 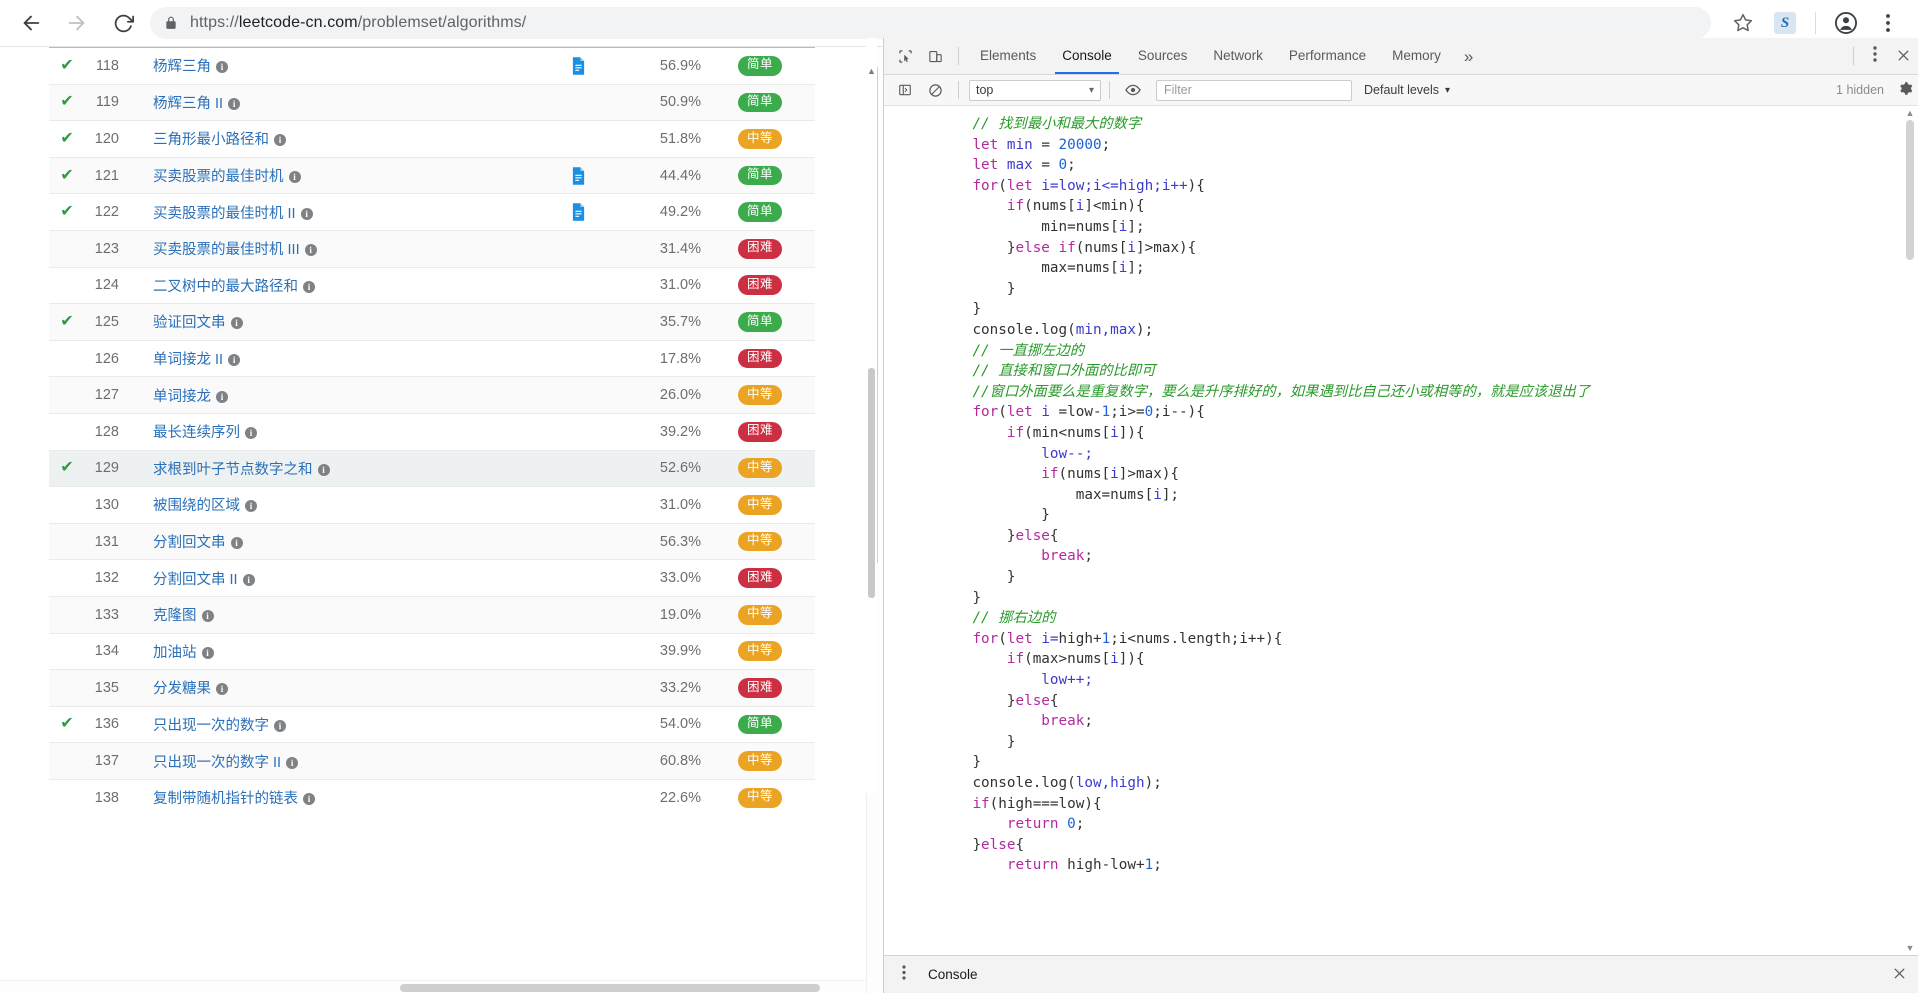 What do you see at coordinates (1468, 56) in the screenshot?
I see `chevron-double-right-icon: »` at bounding box center [1468, 56].